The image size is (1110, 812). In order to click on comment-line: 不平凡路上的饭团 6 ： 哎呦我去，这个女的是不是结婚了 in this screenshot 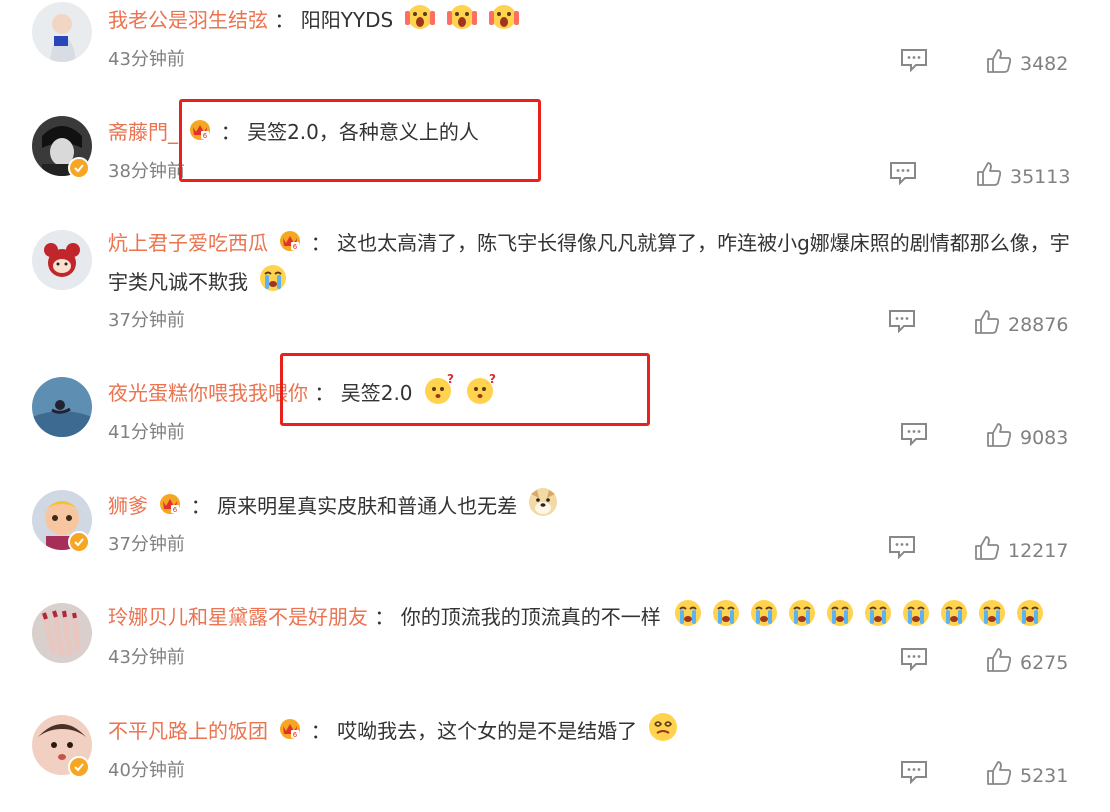, I will do `click(393, 732)`.